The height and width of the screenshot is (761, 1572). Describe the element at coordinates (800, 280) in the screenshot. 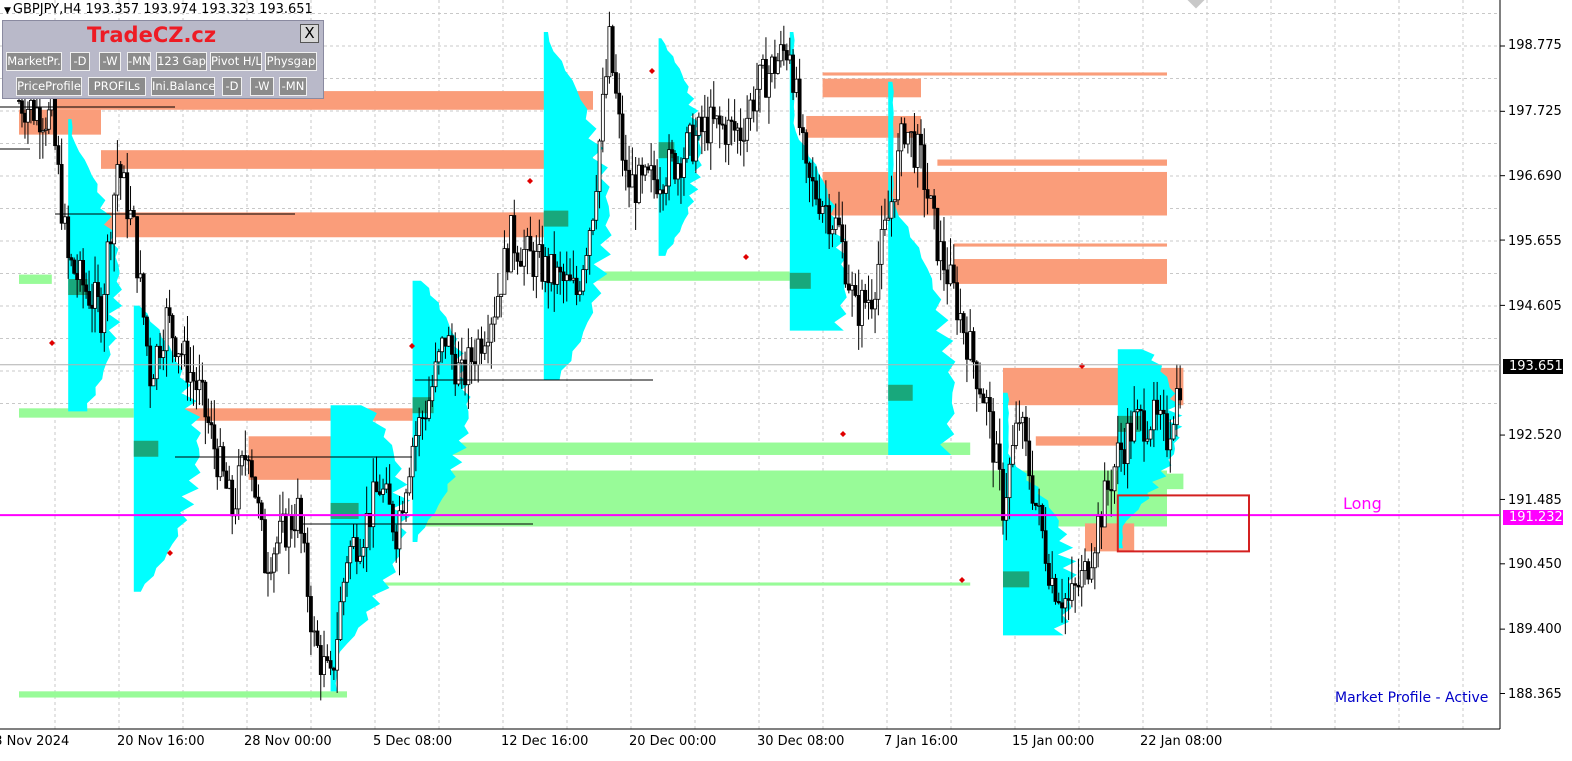

I see `point-of-control` at that location.